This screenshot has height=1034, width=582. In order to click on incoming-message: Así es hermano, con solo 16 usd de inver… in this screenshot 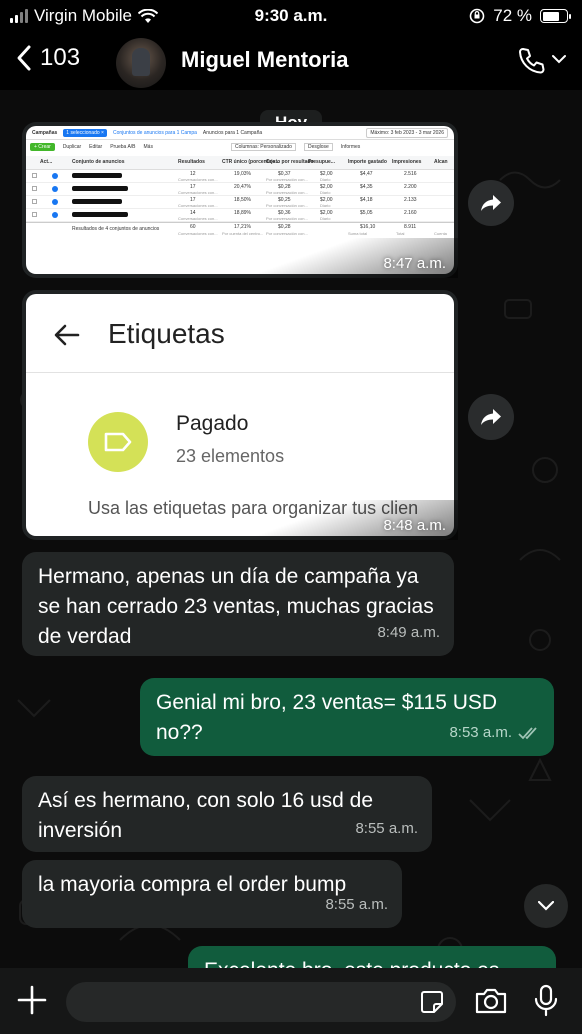, I will do `click(227, 814)`.